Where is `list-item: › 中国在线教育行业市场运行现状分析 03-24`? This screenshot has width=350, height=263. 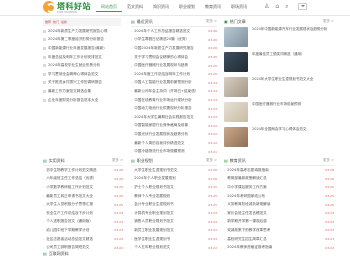
list-item: › 中国在线教育行业市场运行现状分析 03-24 is located at coordinates (174, 100).